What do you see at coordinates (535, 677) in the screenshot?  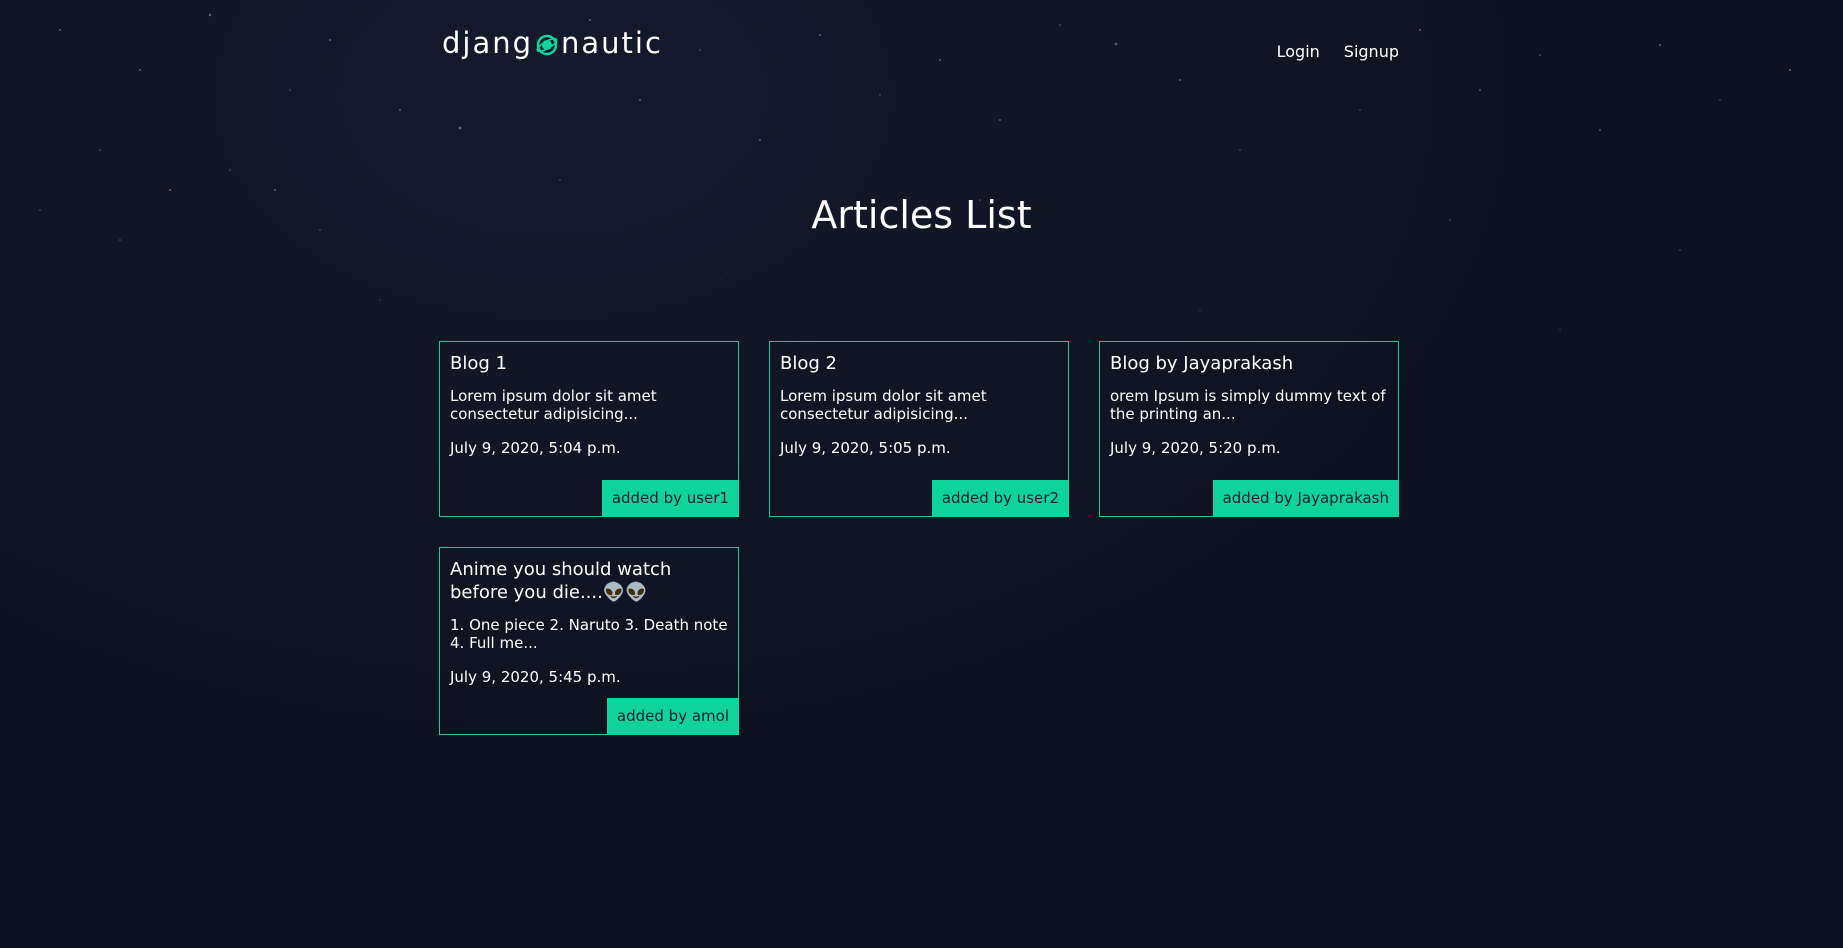 I see `article-date: July 9, 2020, 5:45 p.m.` at bounding box center [535, 677].